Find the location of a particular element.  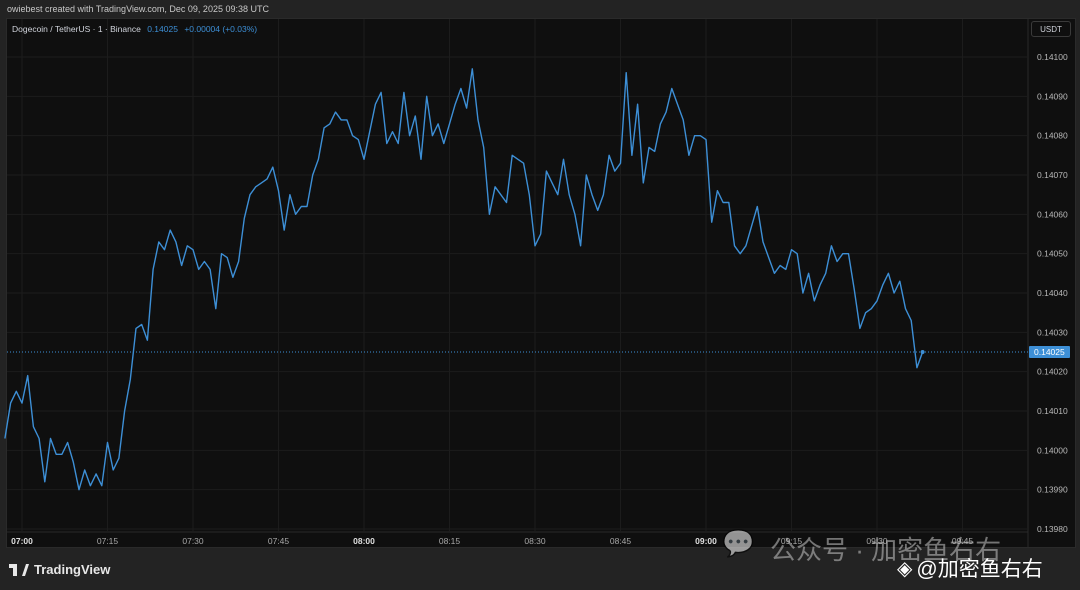

currency-unit-button: USDT is located at coordinates (1051, 29).